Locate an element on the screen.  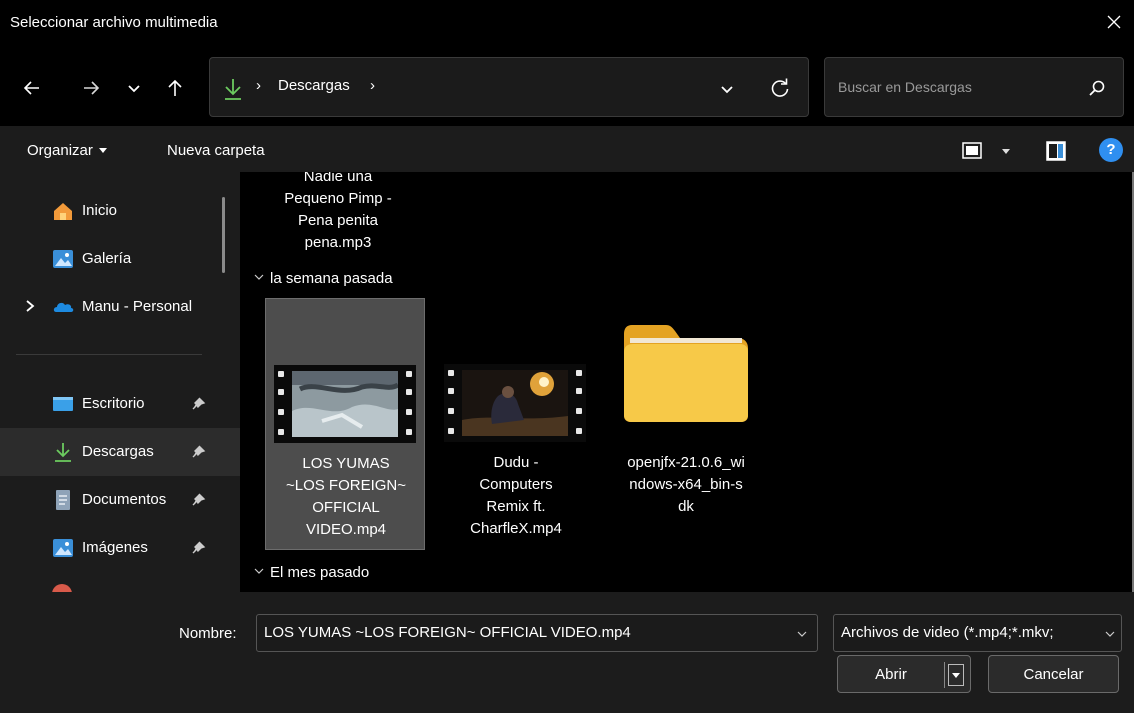
file-name-line: openjfx-21.0.6_wi is located at coordinates (686, 462).